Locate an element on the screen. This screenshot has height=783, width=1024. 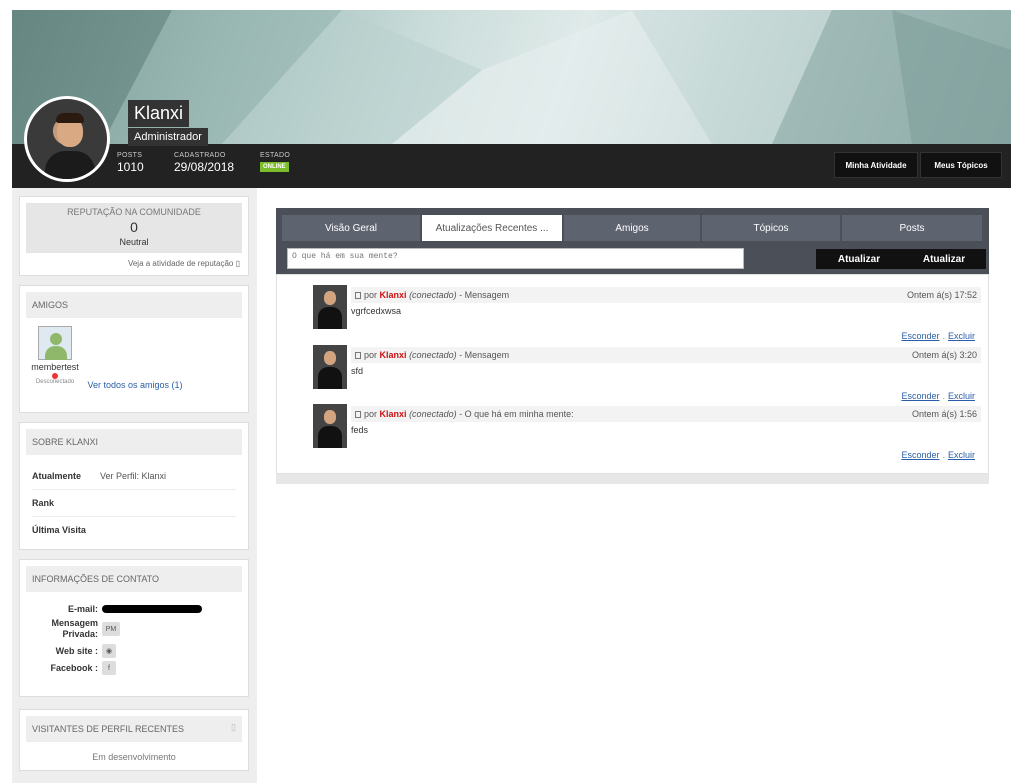
stat-posts: POSTS 1010 is located at coordinates (130, 163).